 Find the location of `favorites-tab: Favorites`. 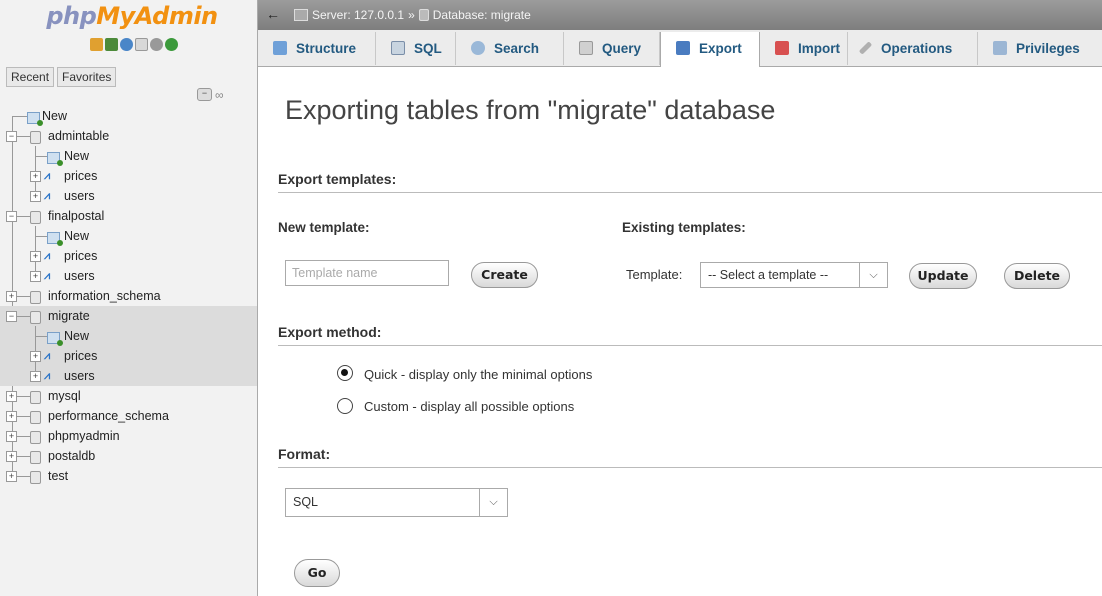

favorites-tab: Favorites is located at coordinates (87, 77).